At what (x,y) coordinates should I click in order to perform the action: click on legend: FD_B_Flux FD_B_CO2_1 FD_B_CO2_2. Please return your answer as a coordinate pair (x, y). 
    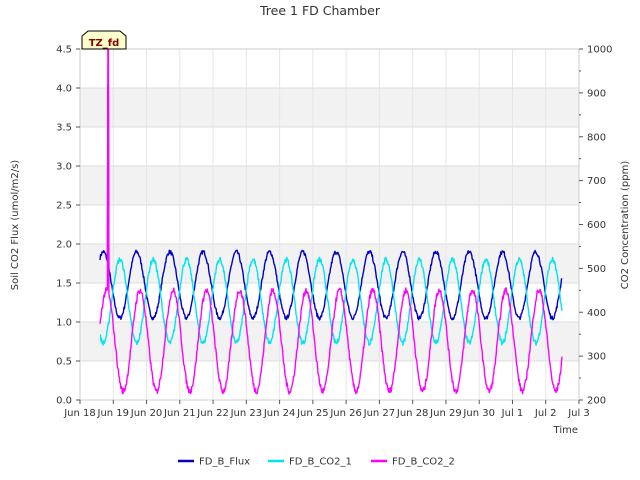
    Looking at the image, I should click on (316, 462).